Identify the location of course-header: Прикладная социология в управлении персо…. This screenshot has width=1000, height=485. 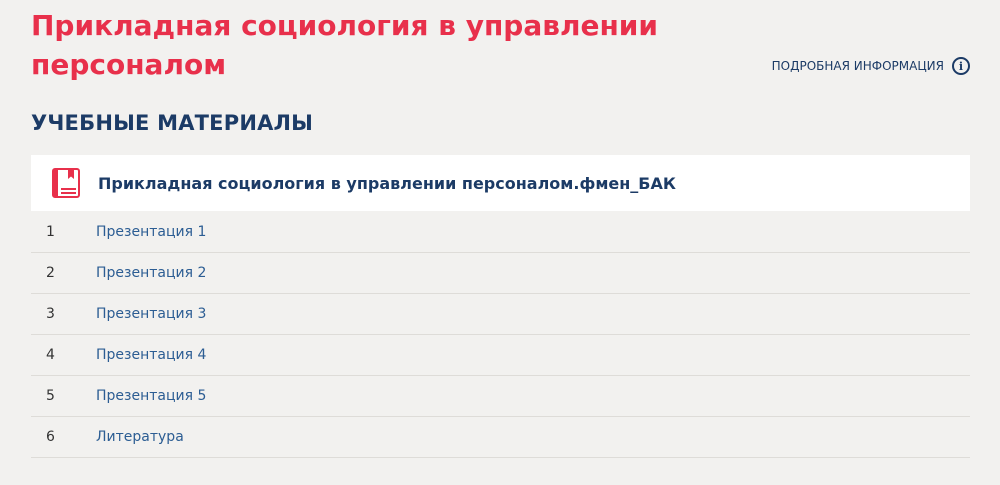
(500, 183).